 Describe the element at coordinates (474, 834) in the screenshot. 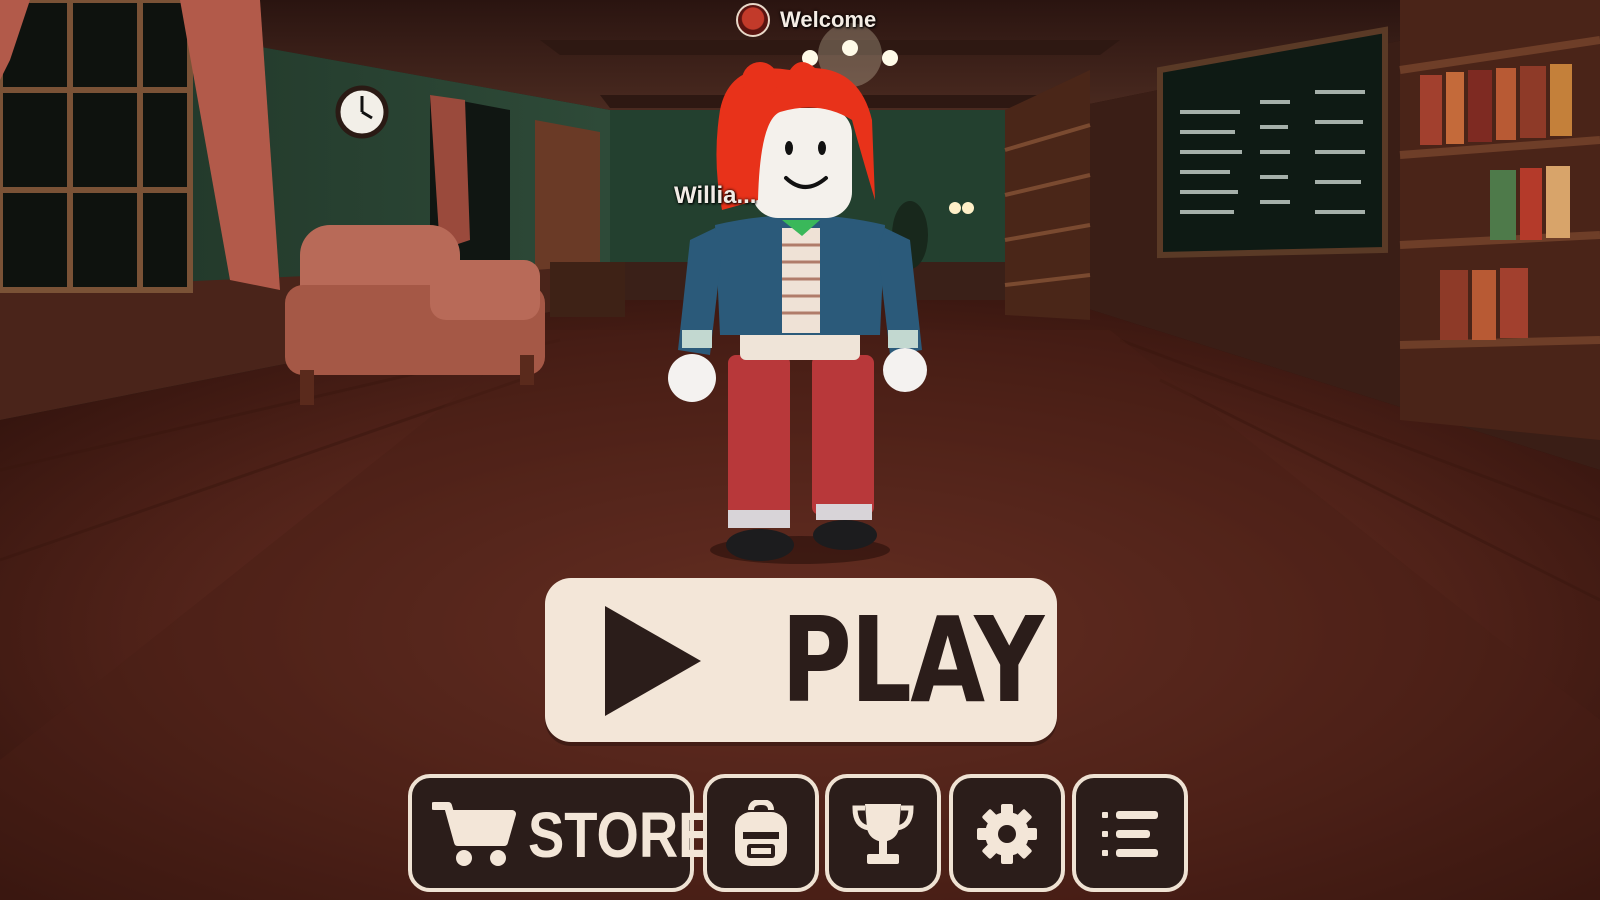

I see `shopping-cart-icon` at that location.